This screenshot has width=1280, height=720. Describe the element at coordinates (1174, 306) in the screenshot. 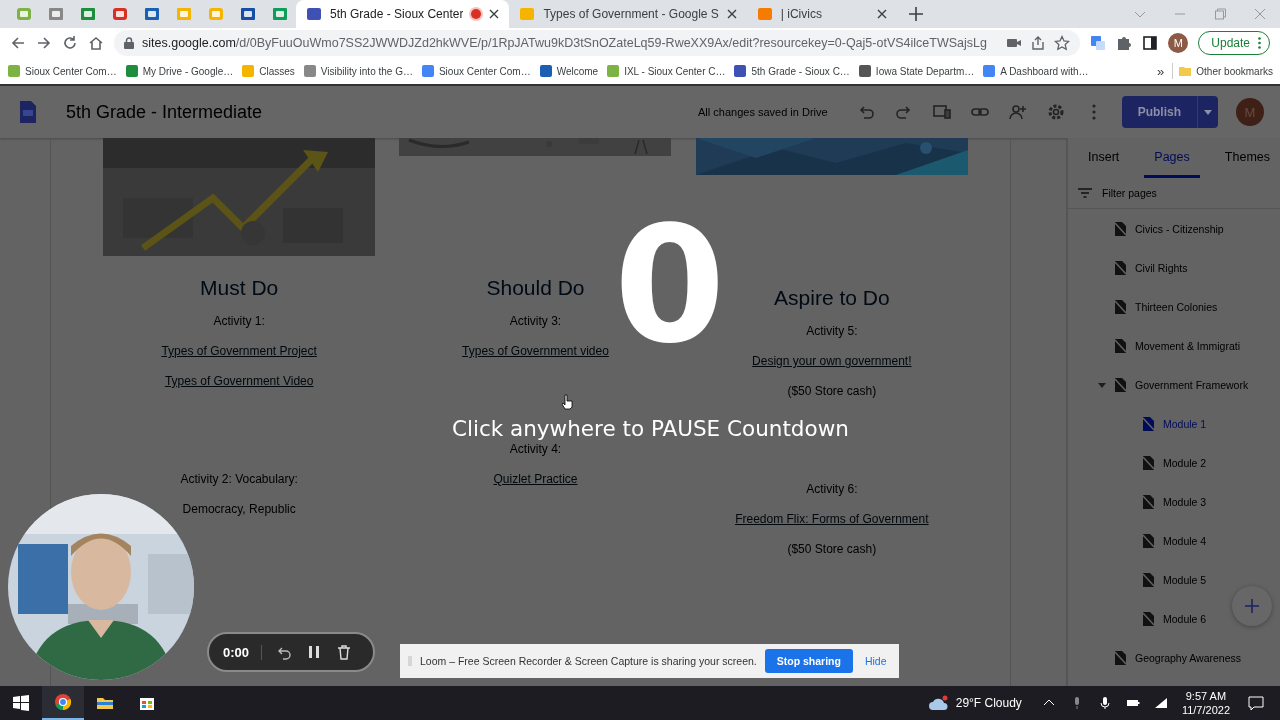

I see `page-item: Thirteen Colonies` at that location.